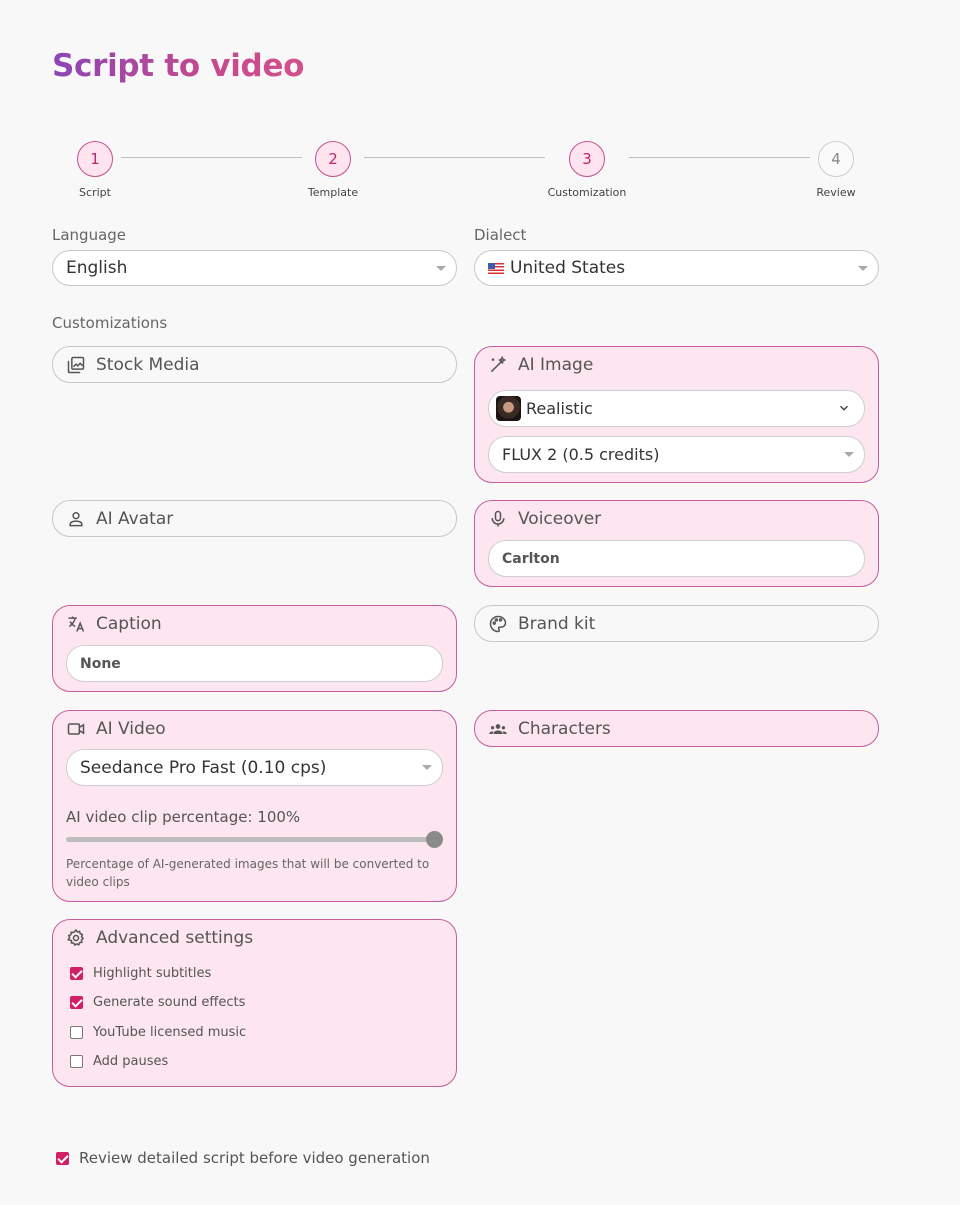  Describe the element at coordinates (498, 364) in the screenshot. I see `magic-pen-icon` at that location.